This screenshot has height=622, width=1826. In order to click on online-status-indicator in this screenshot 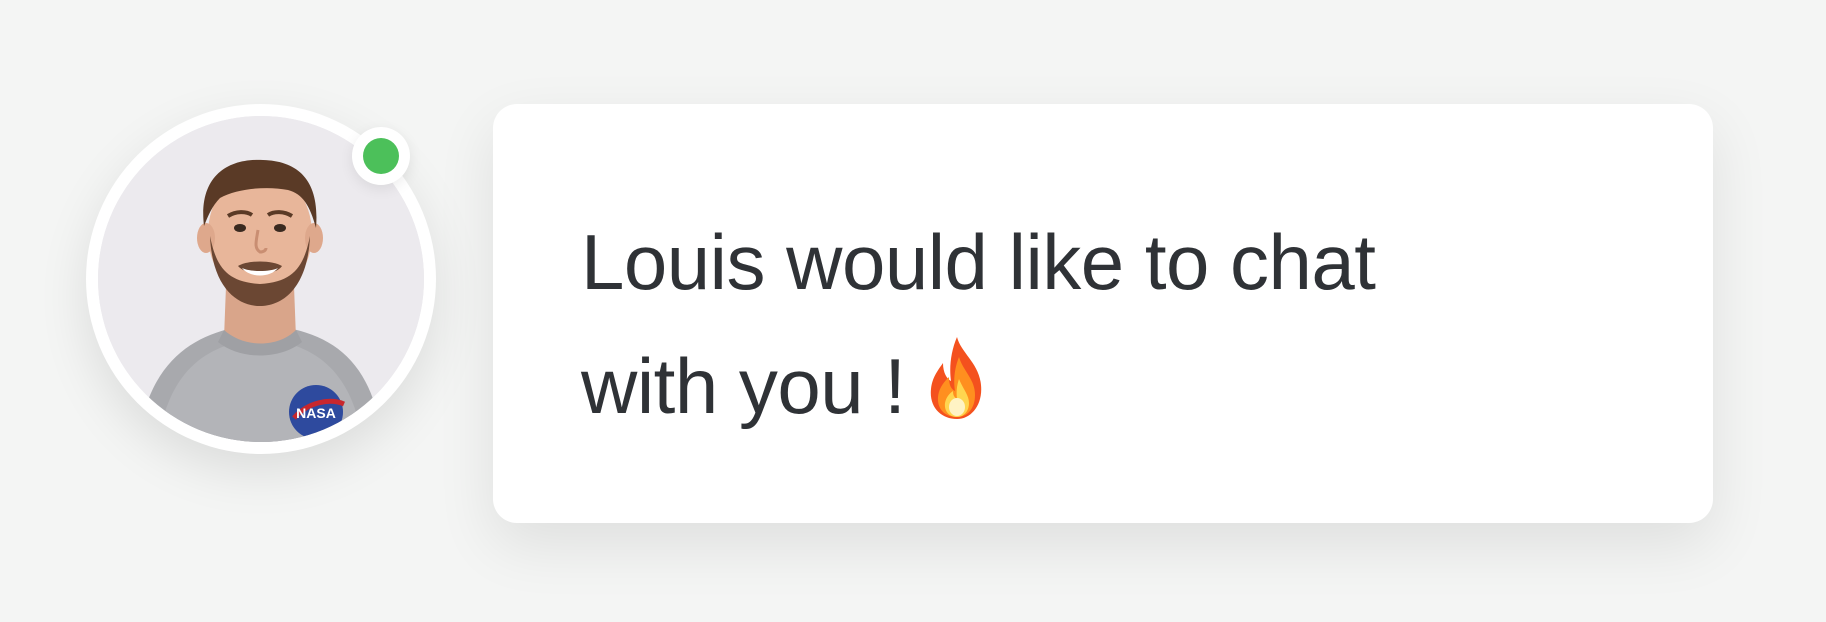, I will do `click(381, 156)`.